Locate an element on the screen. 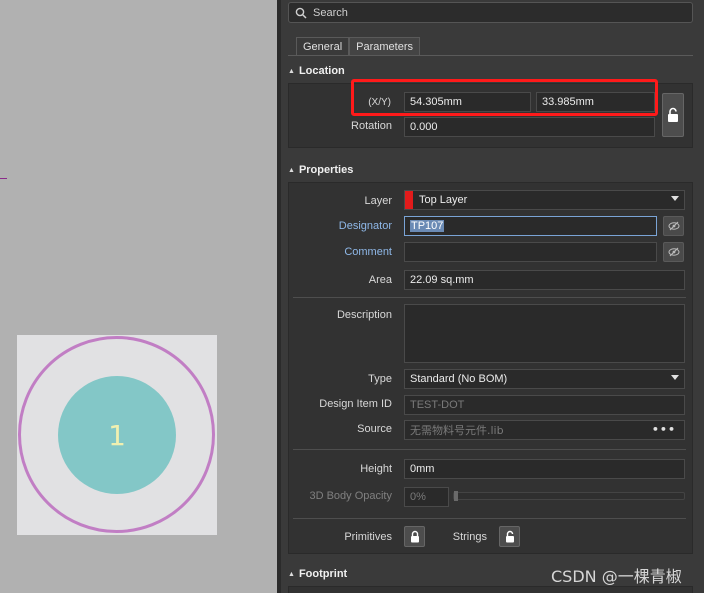  pad-copper: 1 is located at coordinates (117, 435).